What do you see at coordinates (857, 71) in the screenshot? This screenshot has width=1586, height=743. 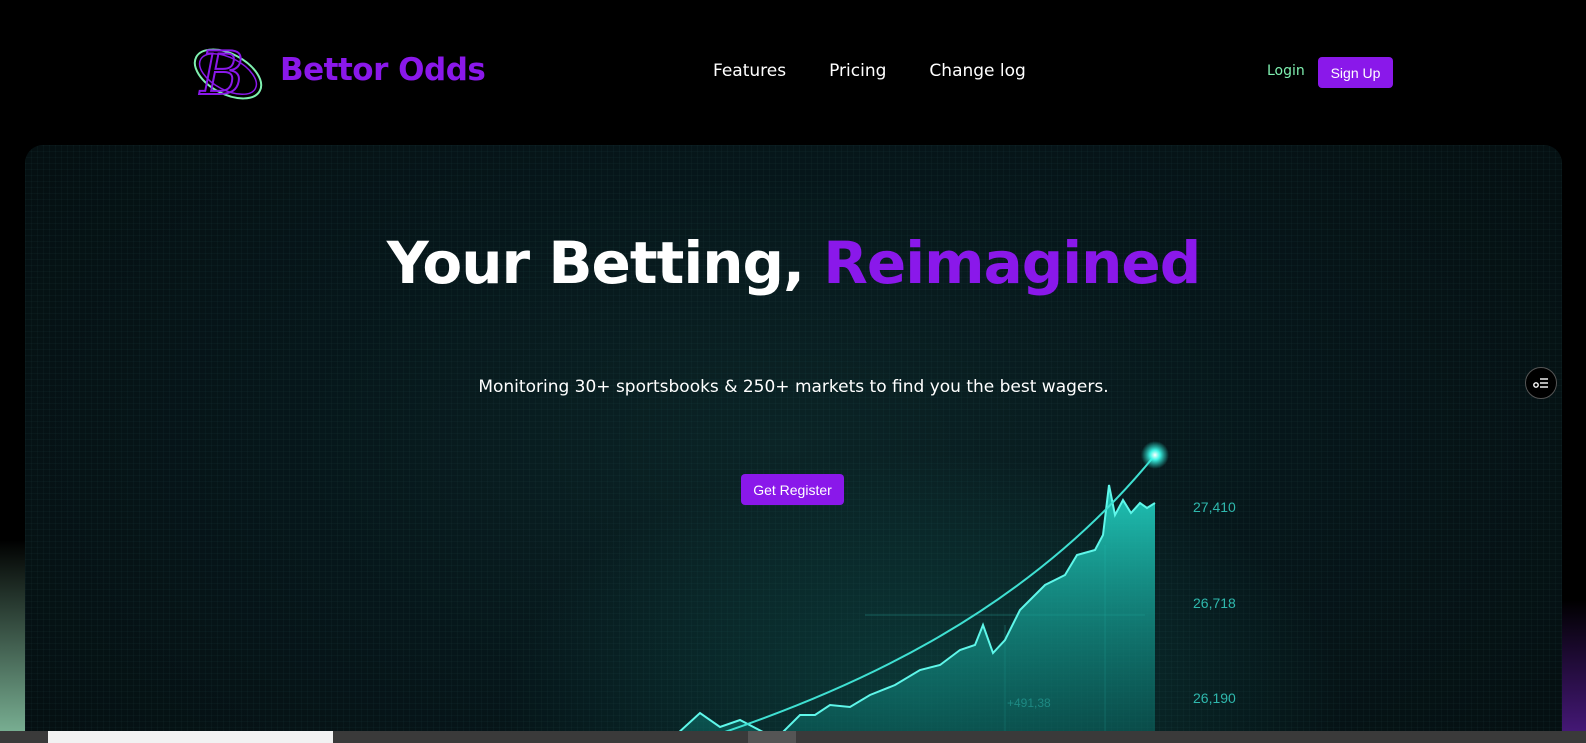 I see `nav-pricing: Pricing` at bounding box center [857, 71].